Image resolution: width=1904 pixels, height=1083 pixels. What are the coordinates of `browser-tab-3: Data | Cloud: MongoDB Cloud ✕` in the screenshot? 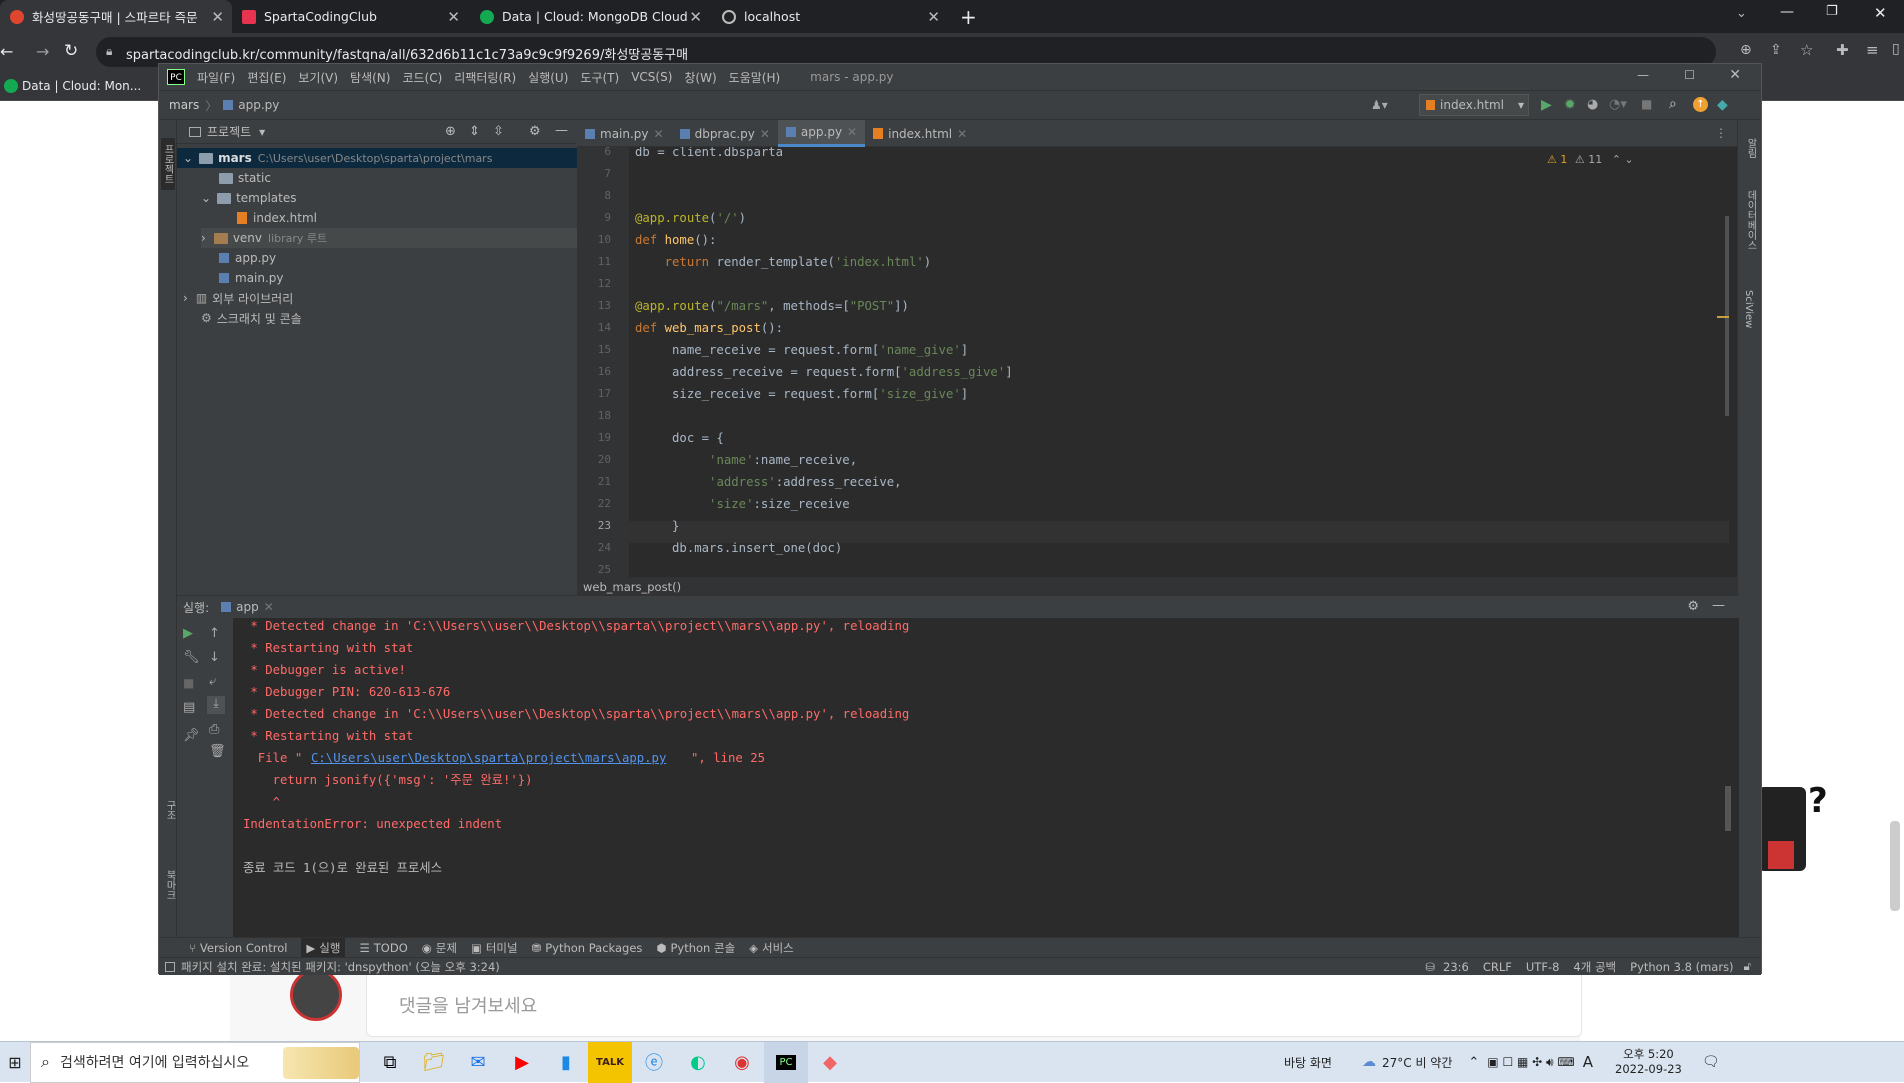 It's located at (590, 16).